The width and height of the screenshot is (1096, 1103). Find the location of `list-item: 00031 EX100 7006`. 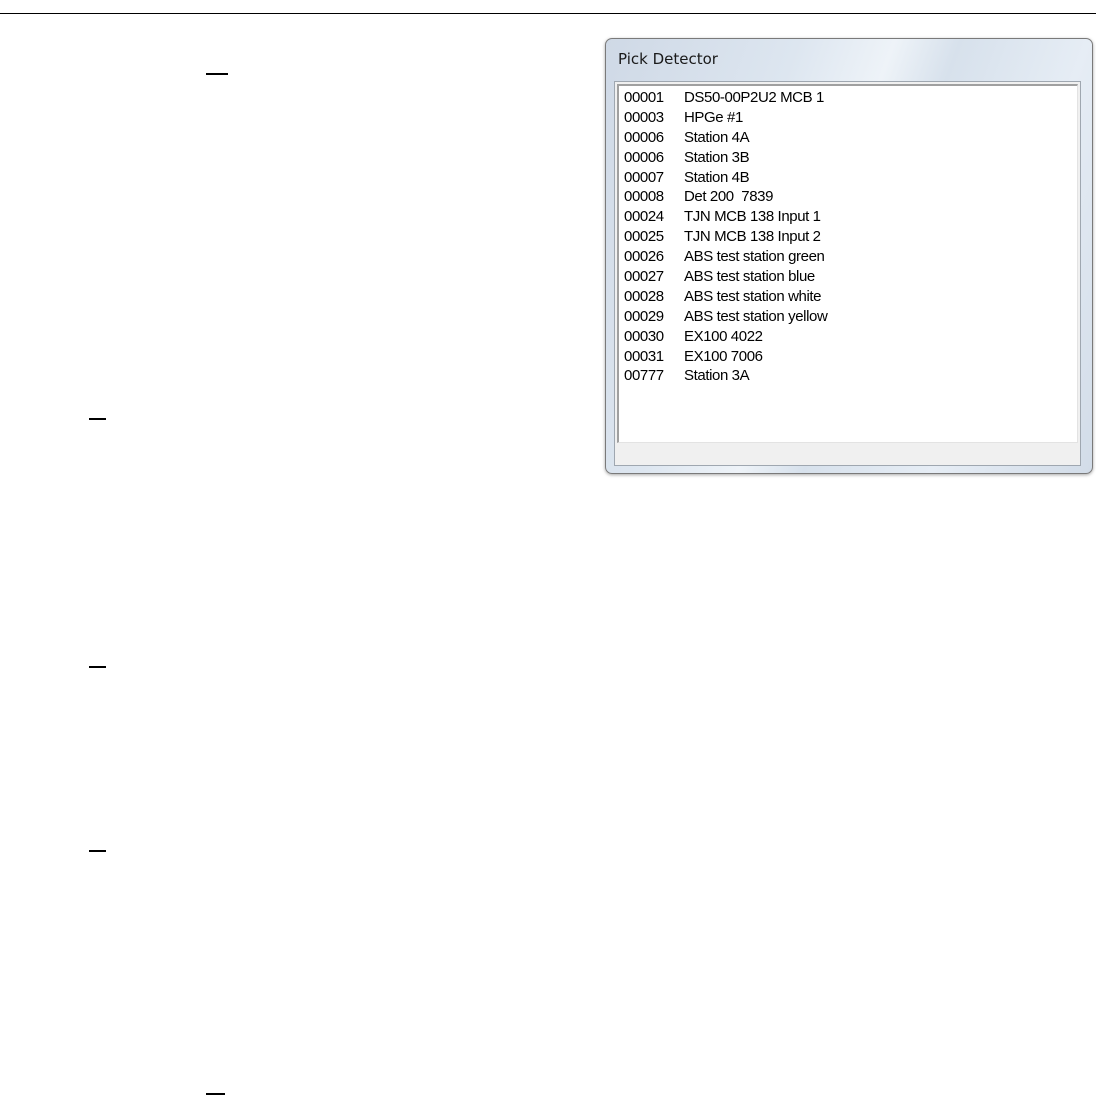

list-item: 00031 EX100 7006 is located at coordinates (850, 357).